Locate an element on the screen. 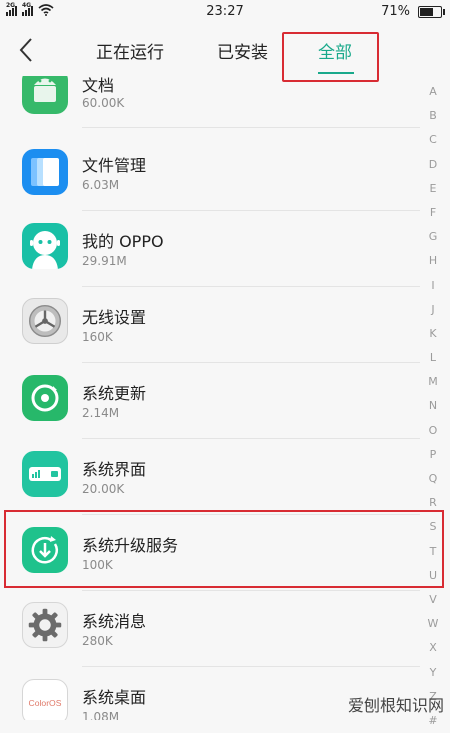 The image size is (450, 733). index-letter: R is located at coordinates (433, 503).